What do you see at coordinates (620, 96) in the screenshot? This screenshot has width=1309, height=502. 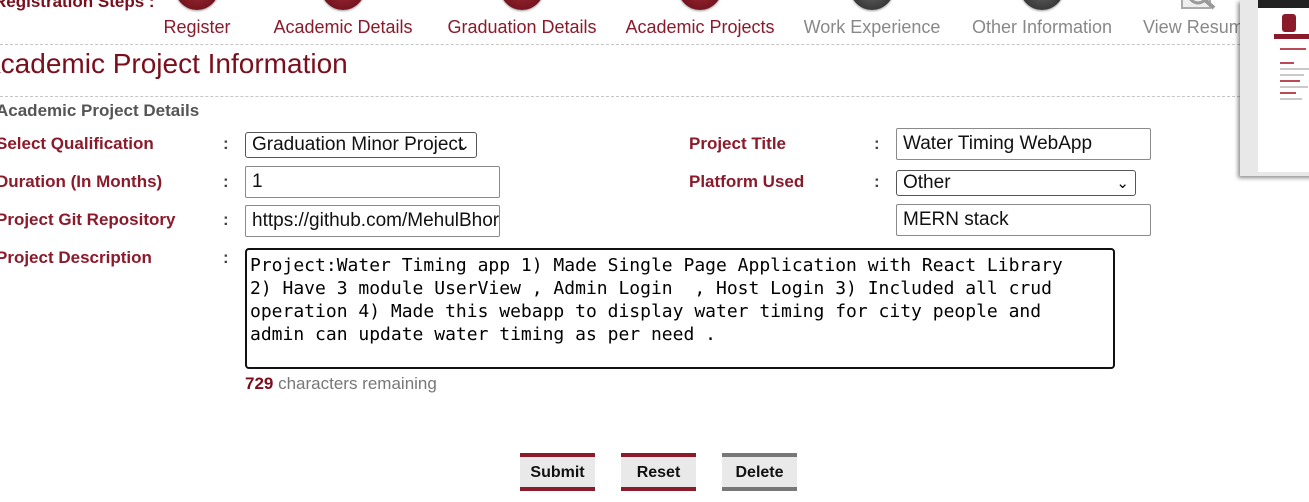 I see `title-divider` at bounding box center [620, 96].